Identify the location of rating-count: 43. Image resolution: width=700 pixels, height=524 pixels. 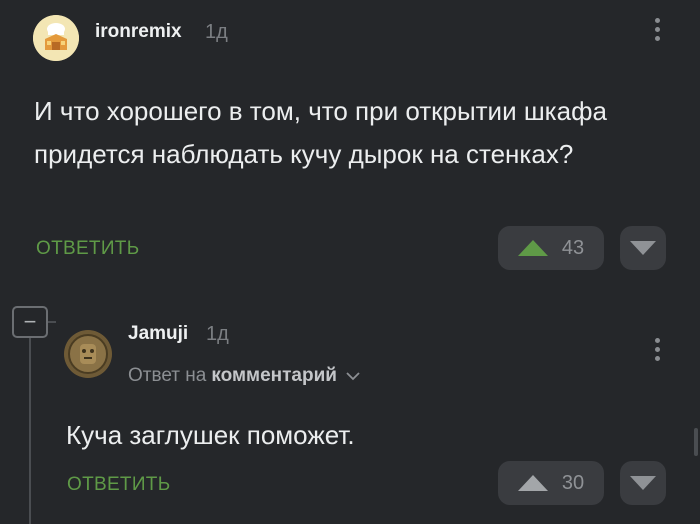
(573, 247).